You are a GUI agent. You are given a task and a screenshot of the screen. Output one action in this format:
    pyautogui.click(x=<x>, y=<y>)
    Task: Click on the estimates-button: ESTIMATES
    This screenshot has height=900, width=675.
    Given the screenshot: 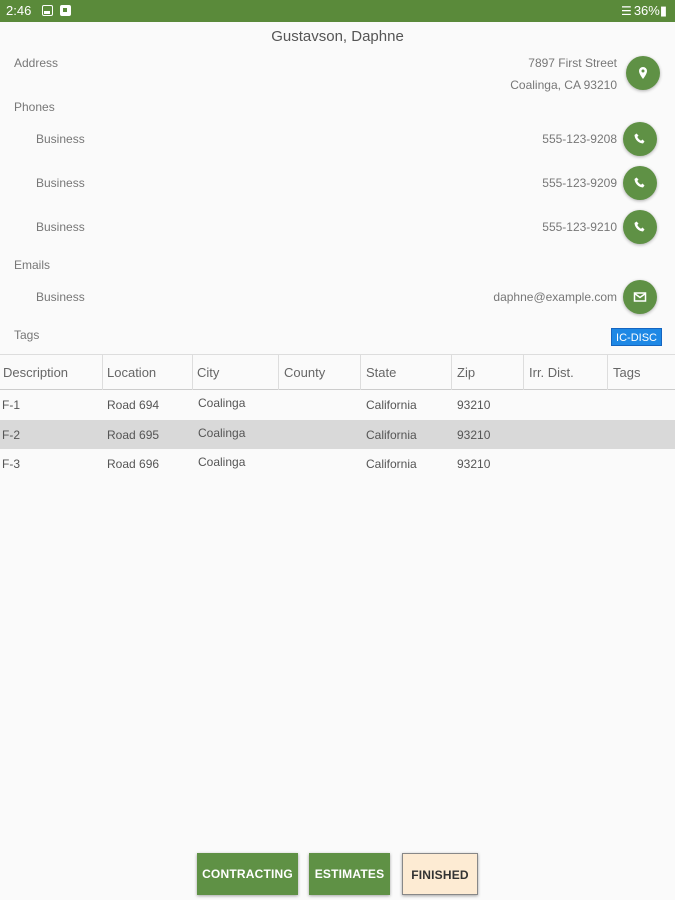 What is the action you would take?
    pyautogui.click(x=349, y=874)
    